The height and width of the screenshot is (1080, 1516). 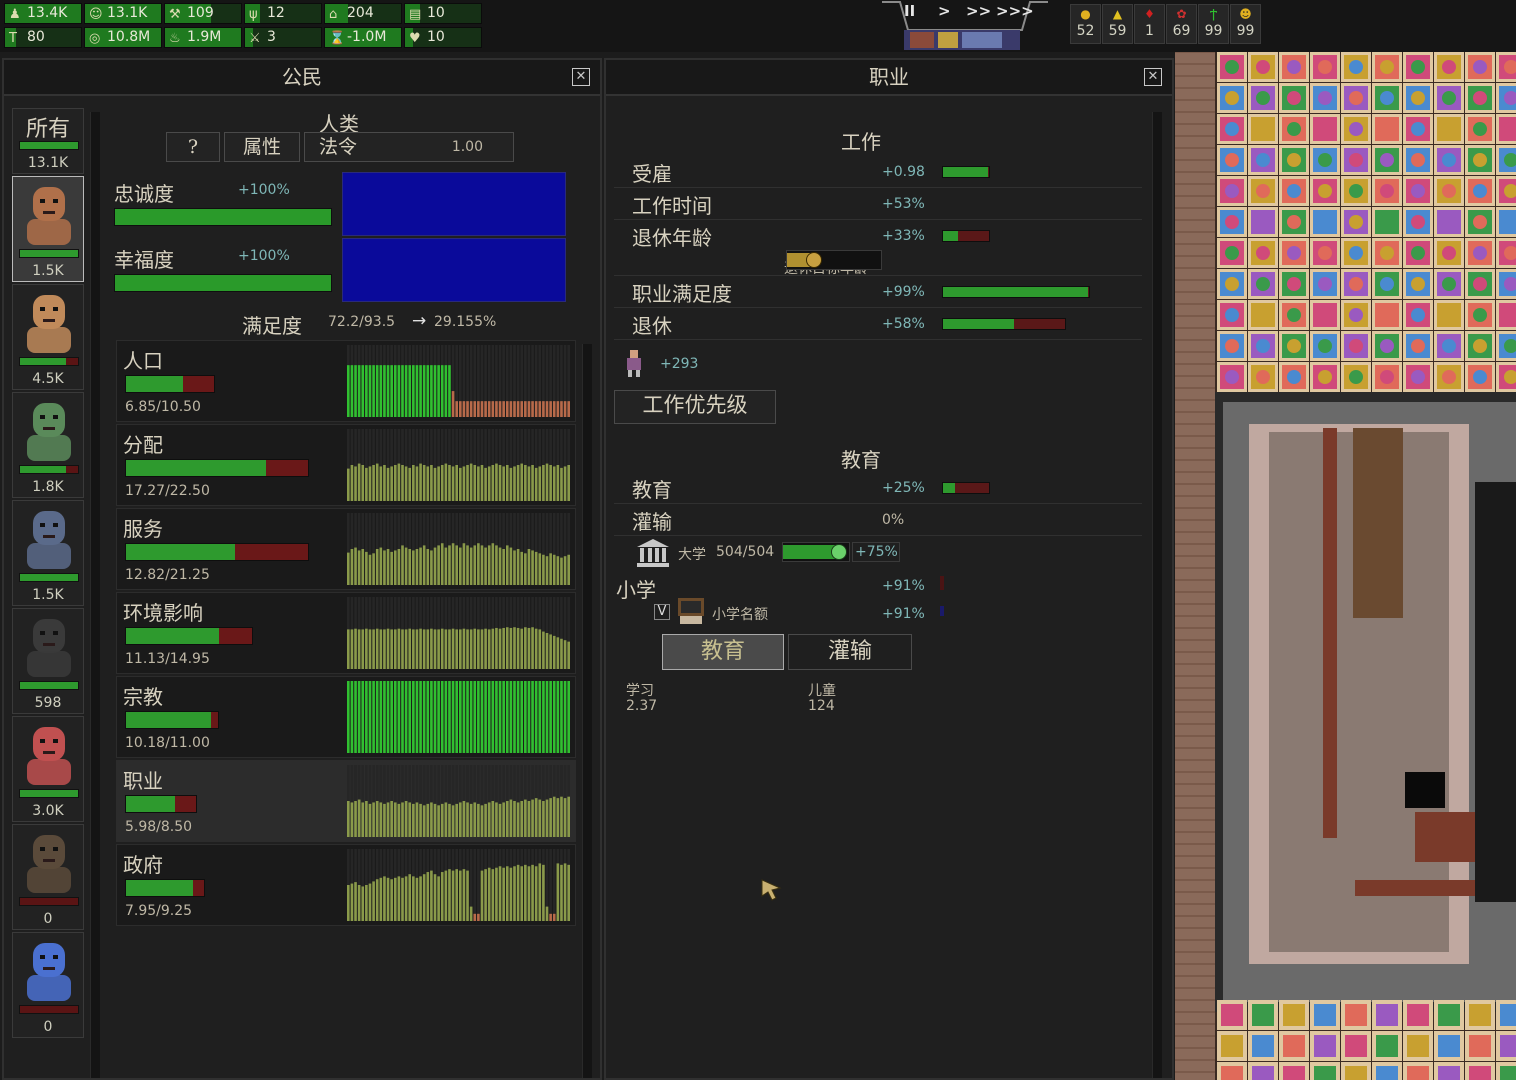 I want to click on school-quota-checkbox: V, so click(x=662, y=612).